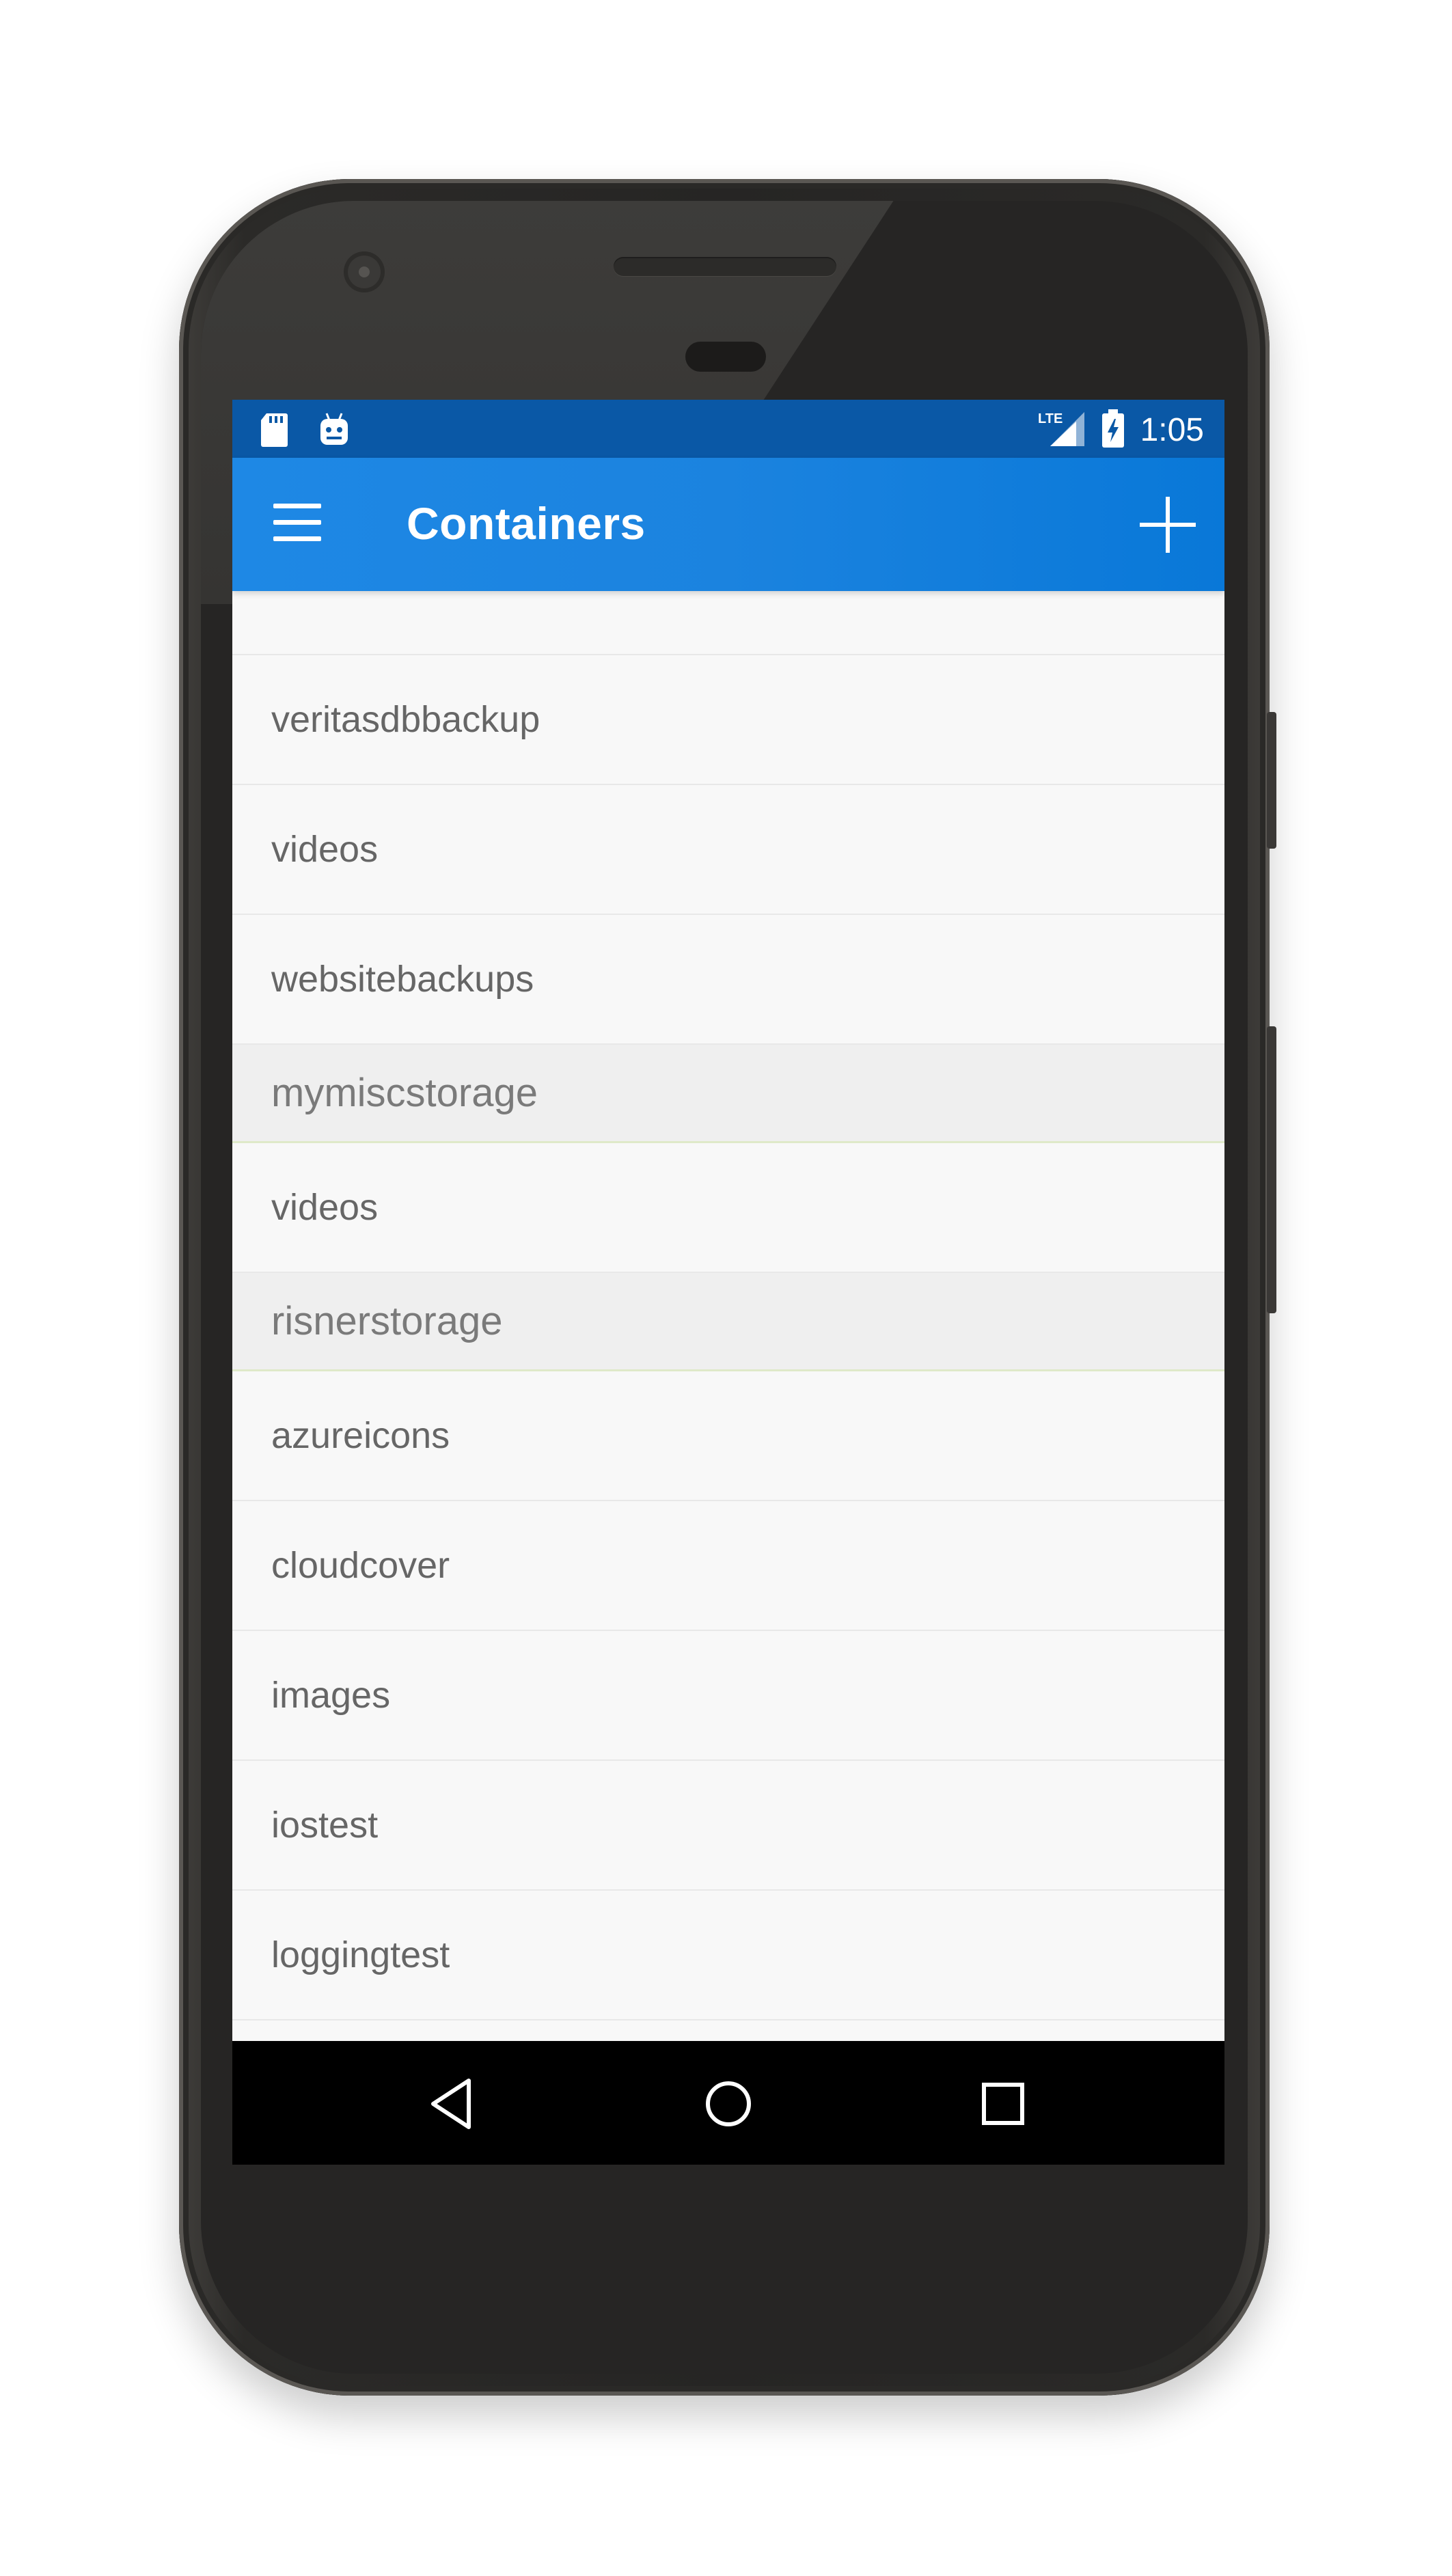 The width and height of the screenshot is (1452, 2576). I want to click on app-bar: Containers, so click(728, 524).